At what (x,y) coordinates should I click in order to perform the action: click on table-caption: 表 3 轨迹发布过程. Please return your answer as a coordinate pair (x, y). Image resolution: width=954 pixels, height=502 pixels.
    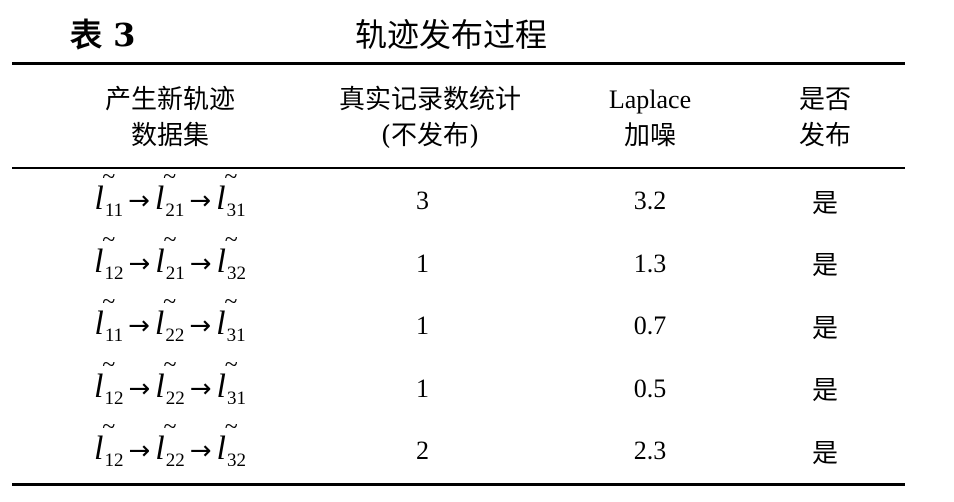
    Looking at the image, I should click on (477, 31).